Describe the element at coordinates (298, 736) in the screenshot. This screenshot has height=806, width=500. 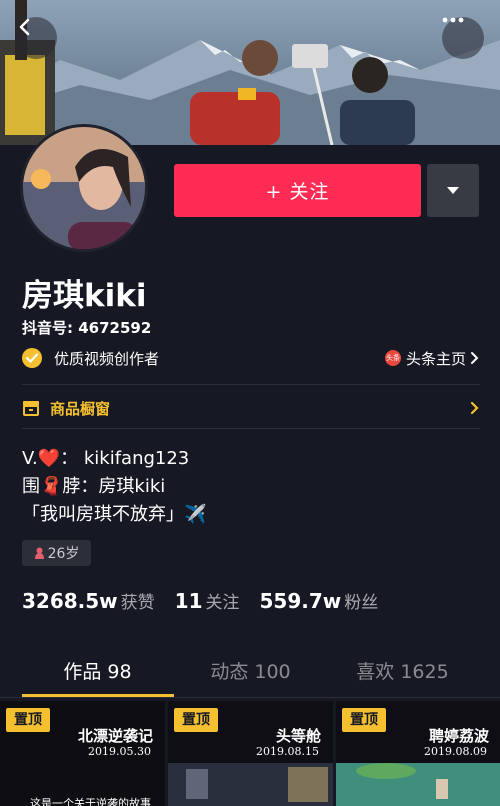
I see `video-title: 头等舱` at that location.